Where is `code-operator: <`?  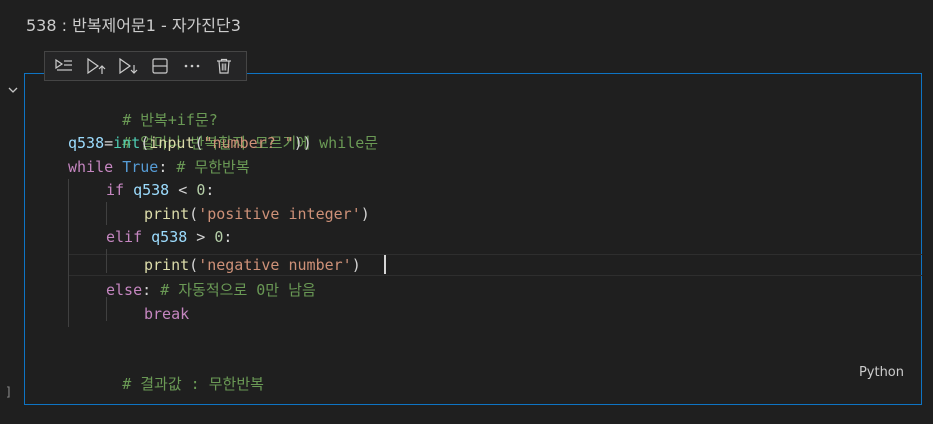
code-operator: < is located at coordinates (183, 190).